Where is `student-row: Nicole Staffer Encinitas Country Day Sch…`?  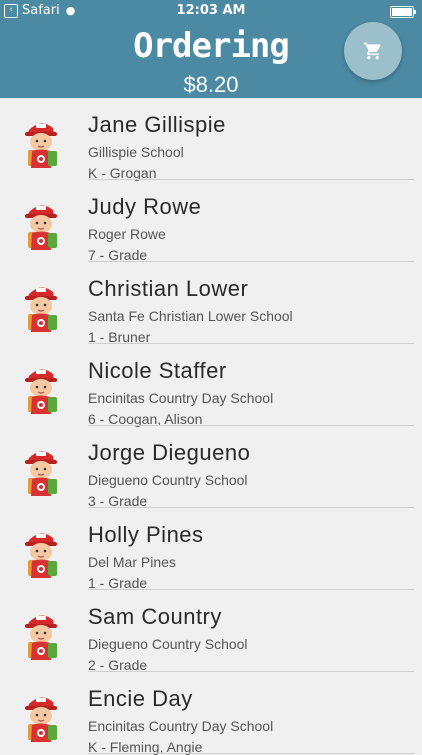 student-row: Nicole Staffer Encinitas Country Day Sch… is located at coordinates (211, 385).